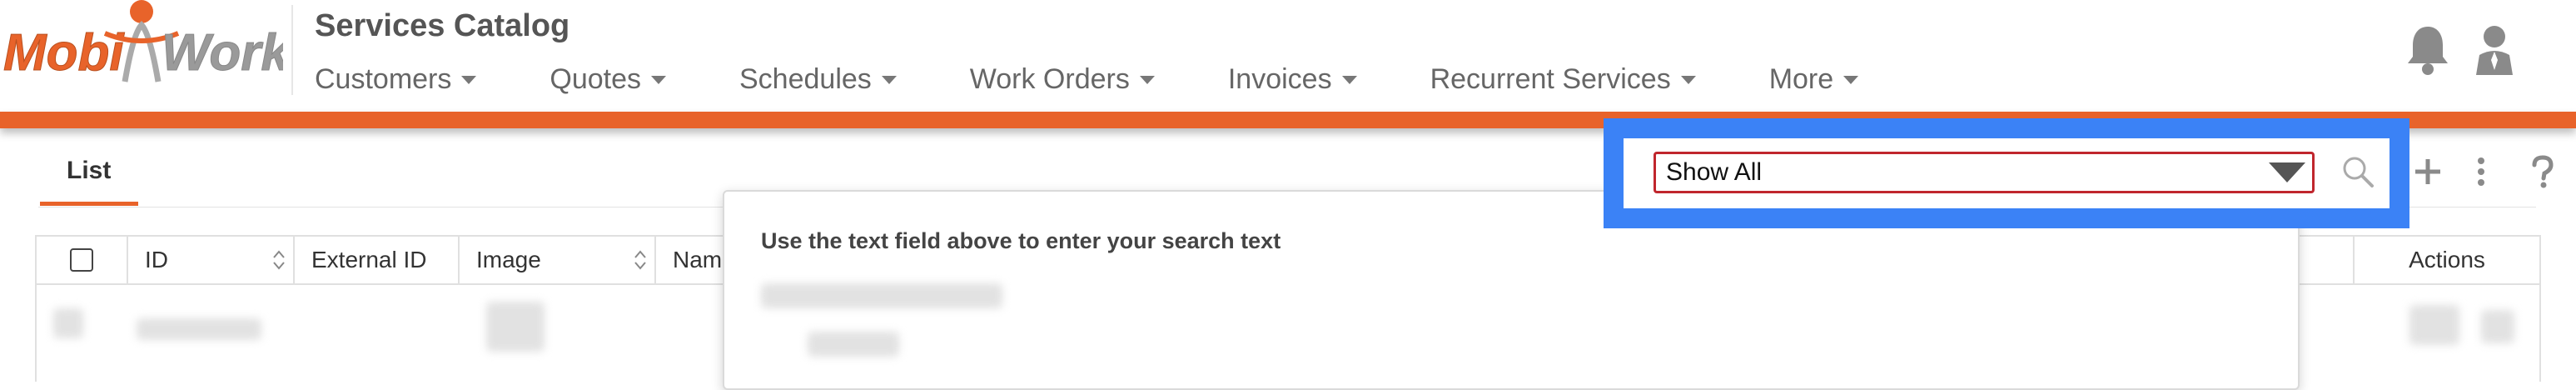 Image resolution: width=2576 pixels, height=390 pixels. Describe the element at coordinates (156, 259) in the screenshot. I see `column-id-label: ID` at that location.